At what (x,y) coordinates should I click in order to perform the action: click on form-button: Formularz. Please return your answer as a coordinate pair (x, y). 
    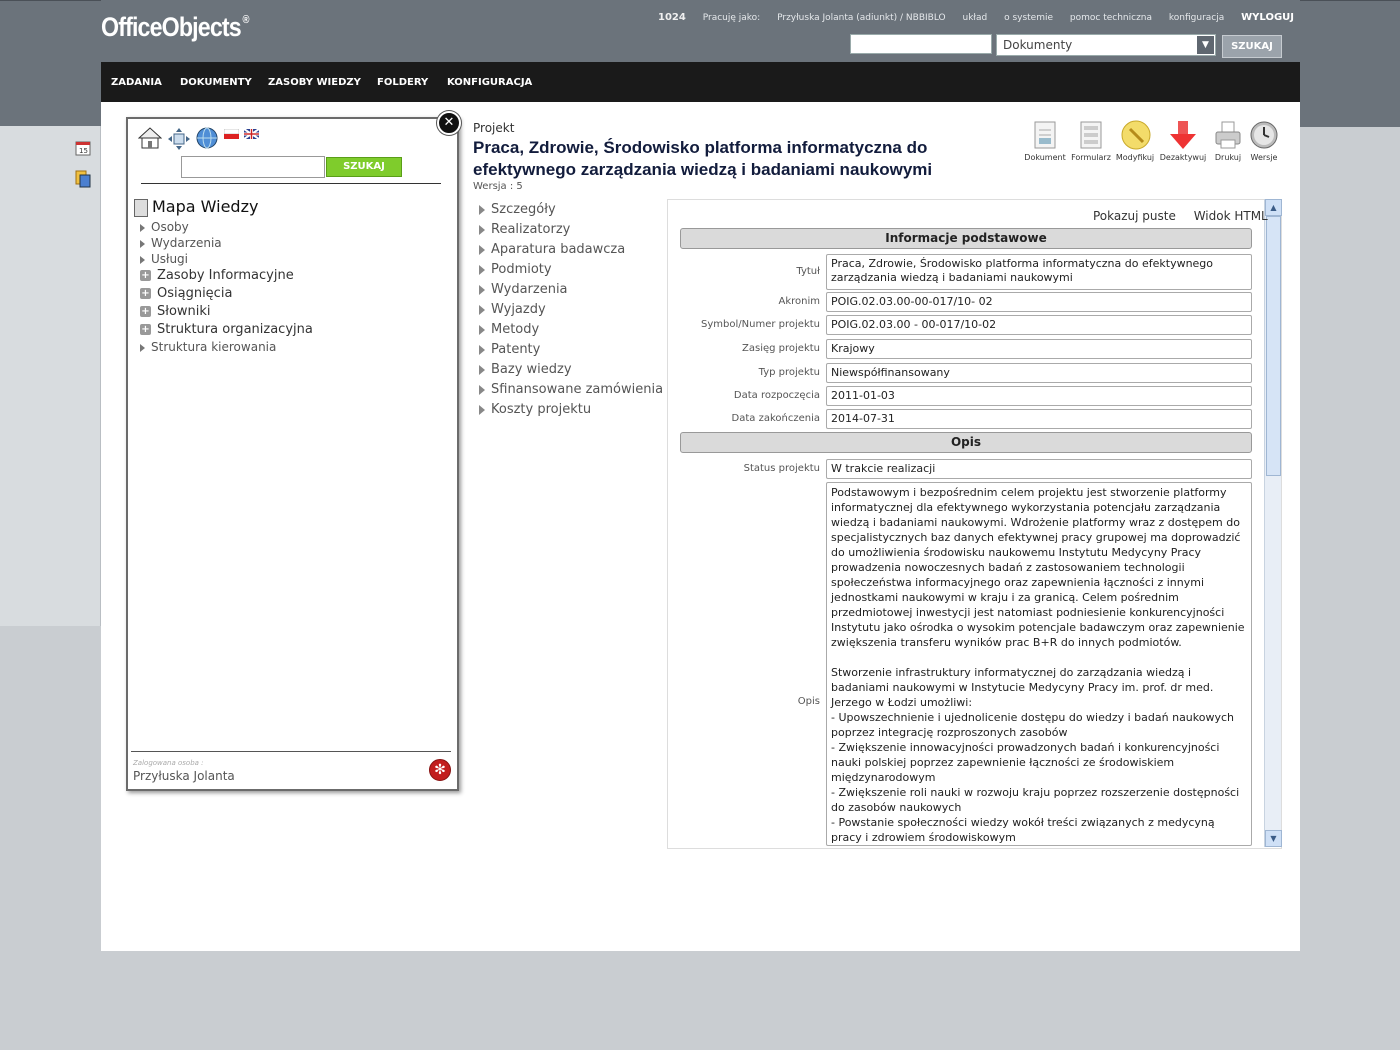
    Looking at the image, I should click on (1091, 141).